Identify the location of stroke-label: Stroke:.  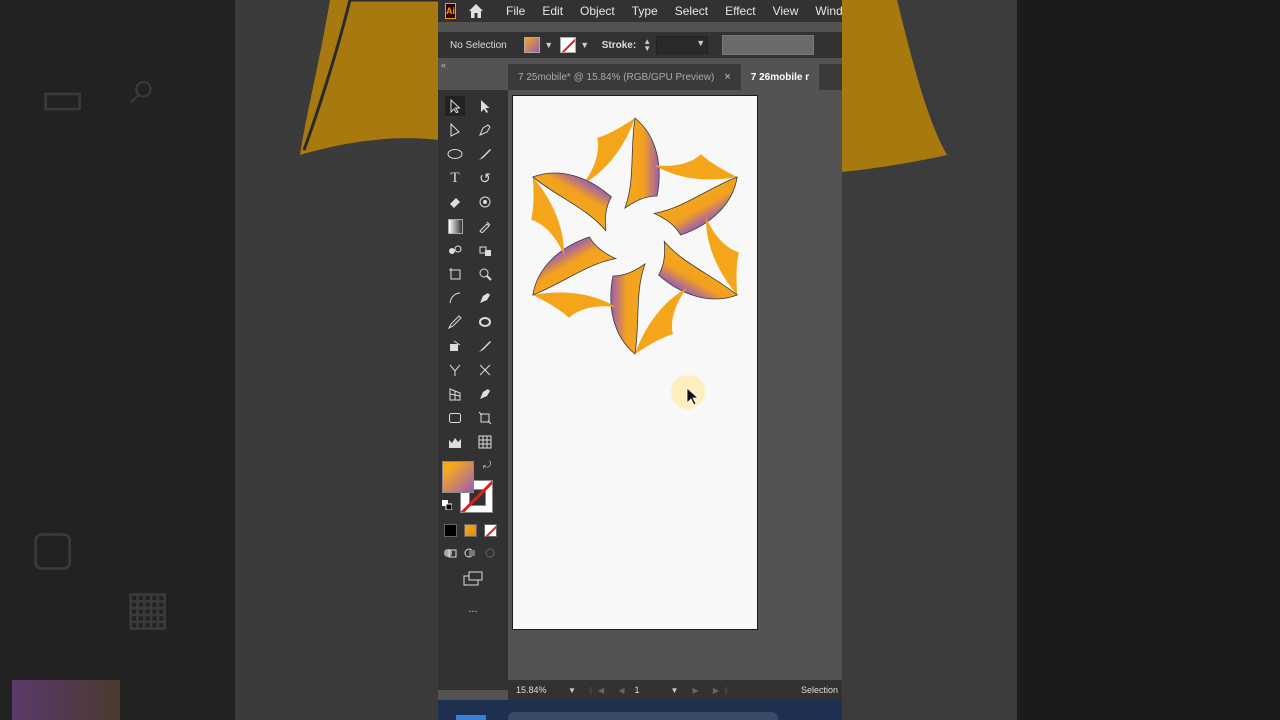
(619, 45).